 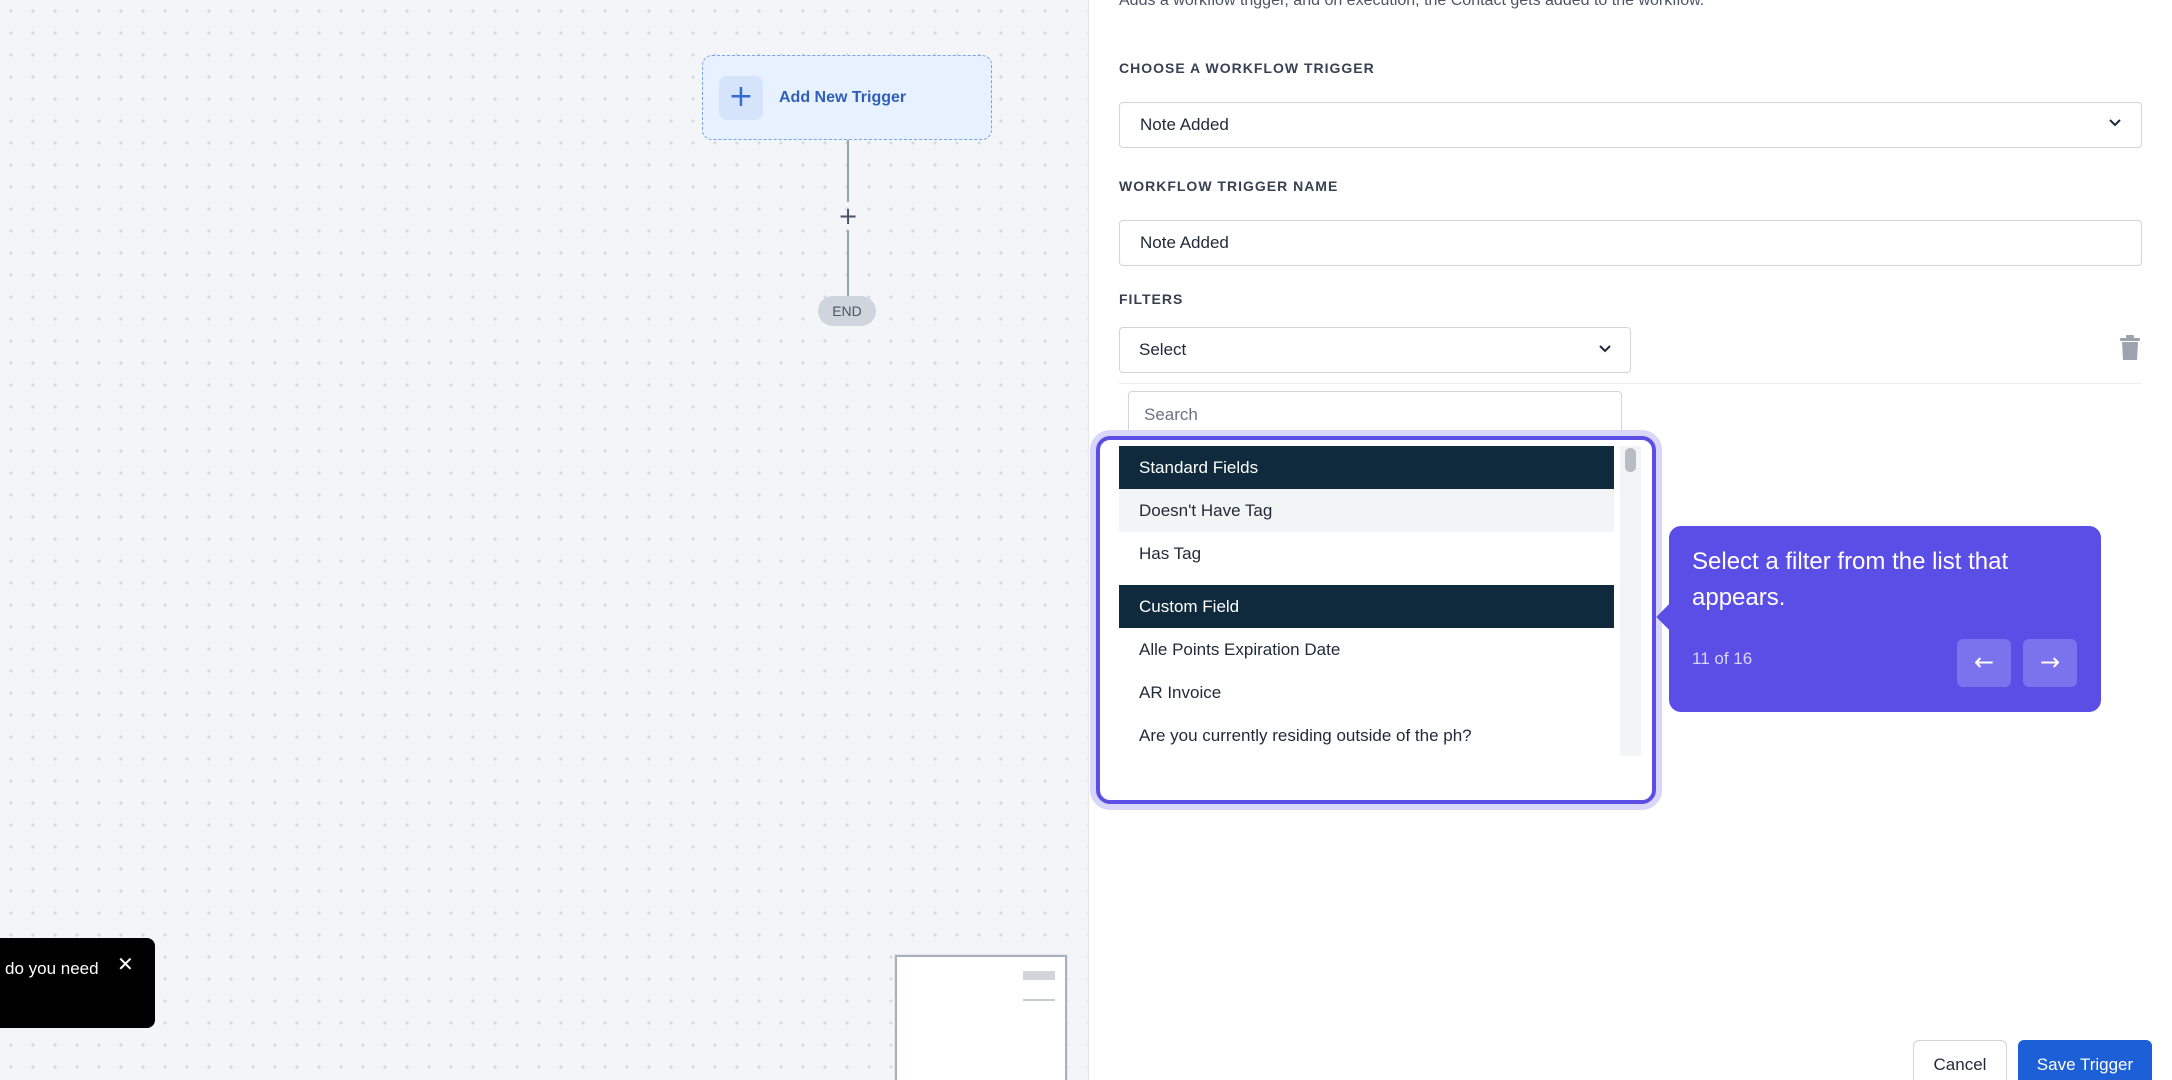 What do you see at coordinates (1630, 601) in the screenshot?
I see `list-scrollbar` at bounding box center [1630, 601].